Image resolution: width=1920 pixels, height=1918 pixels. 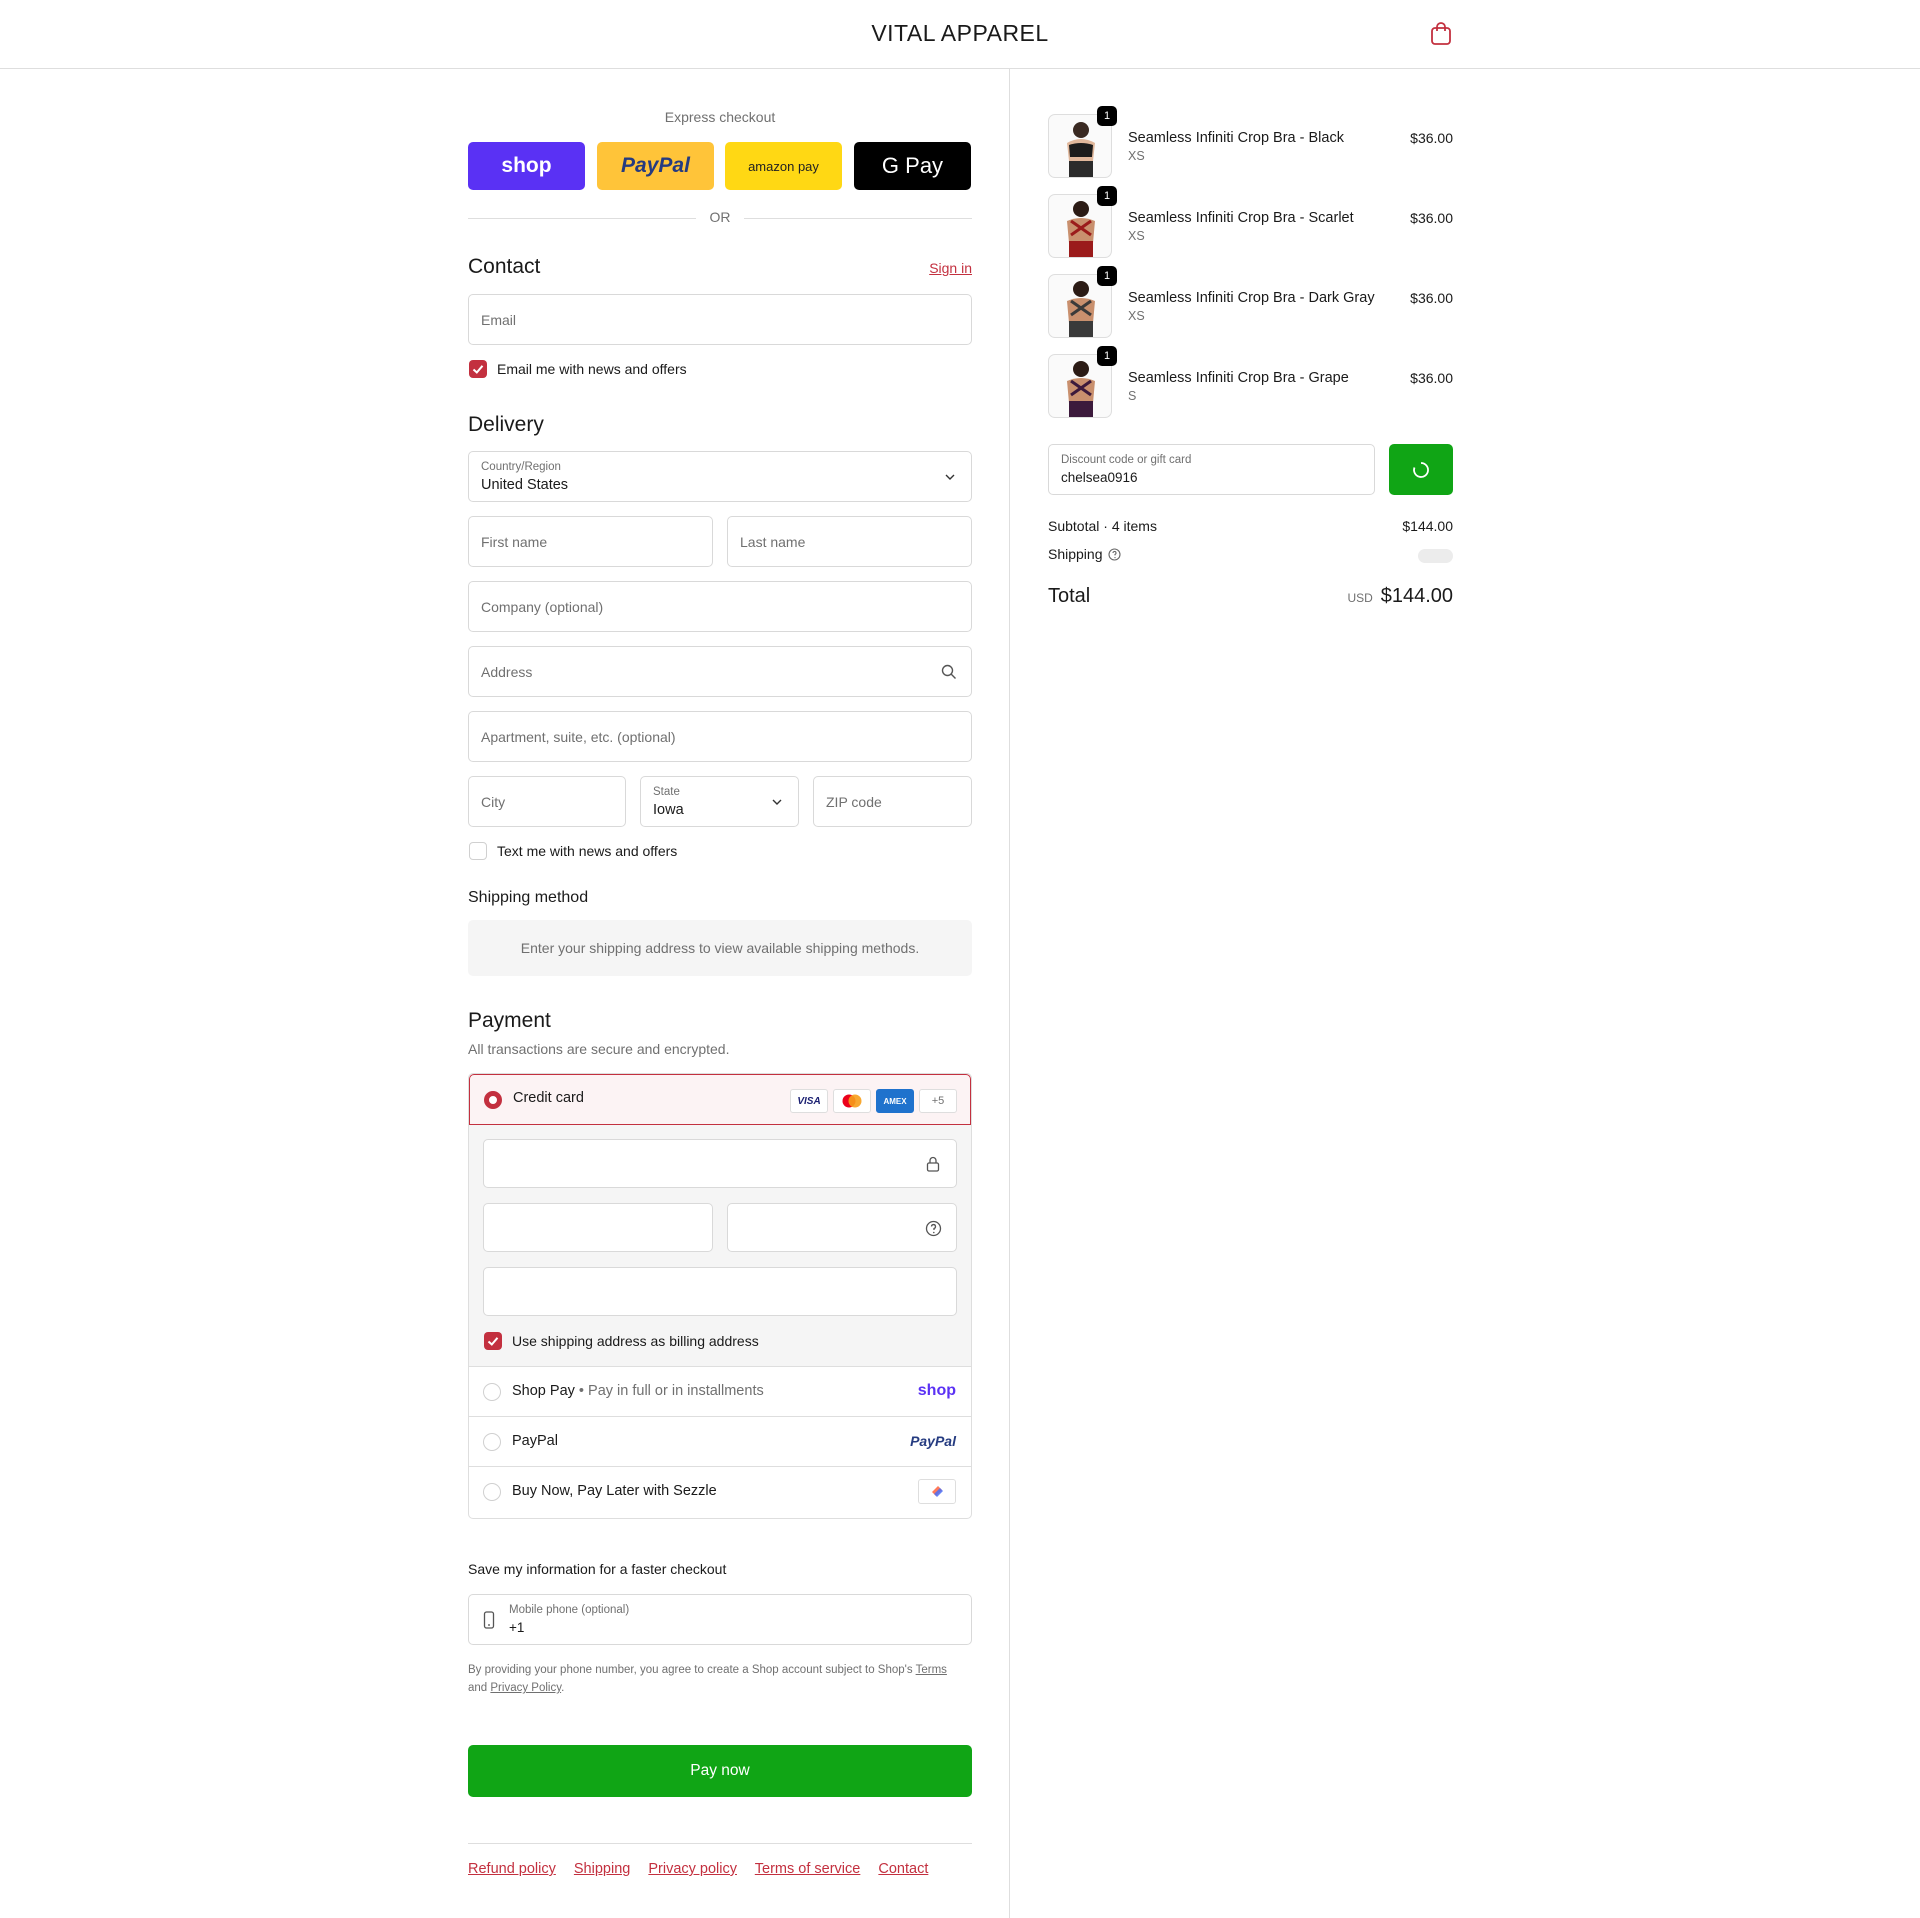 I want to click on mobile-phone-label: Mobile phone (optional), so click(x=569, y=1610).